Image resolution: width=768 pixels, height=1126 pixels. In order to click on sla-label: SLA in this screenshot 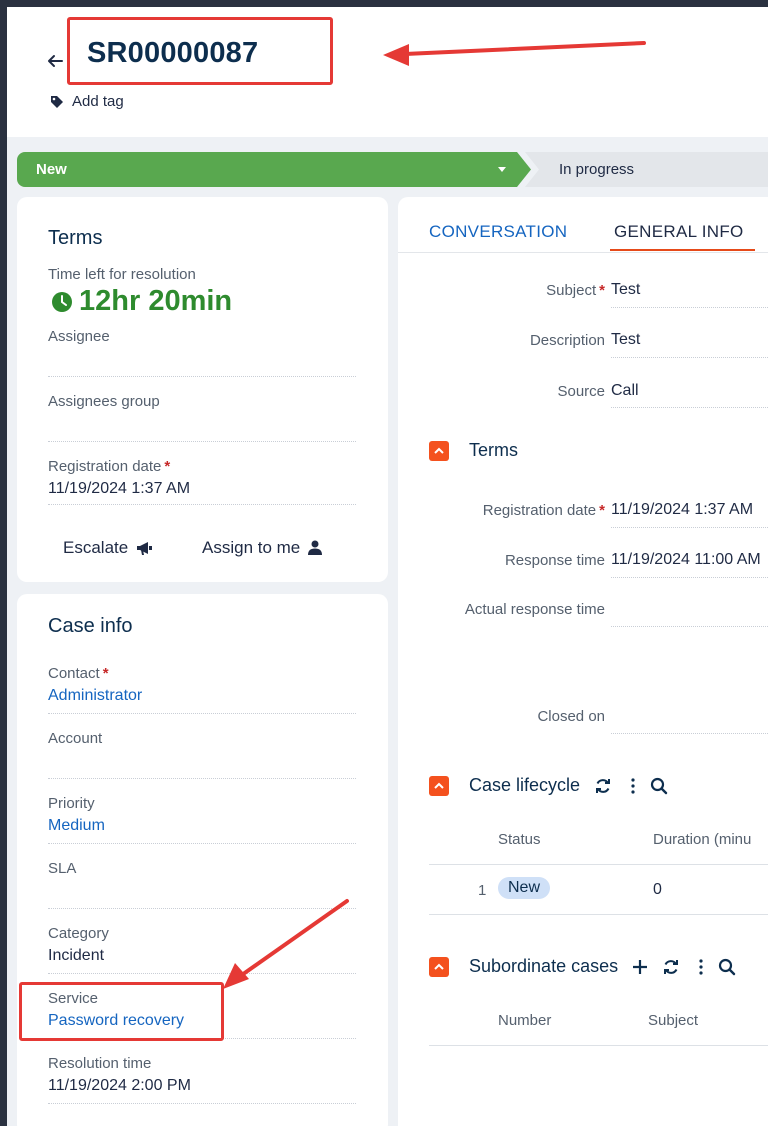, I will do `click(62, 868)`.